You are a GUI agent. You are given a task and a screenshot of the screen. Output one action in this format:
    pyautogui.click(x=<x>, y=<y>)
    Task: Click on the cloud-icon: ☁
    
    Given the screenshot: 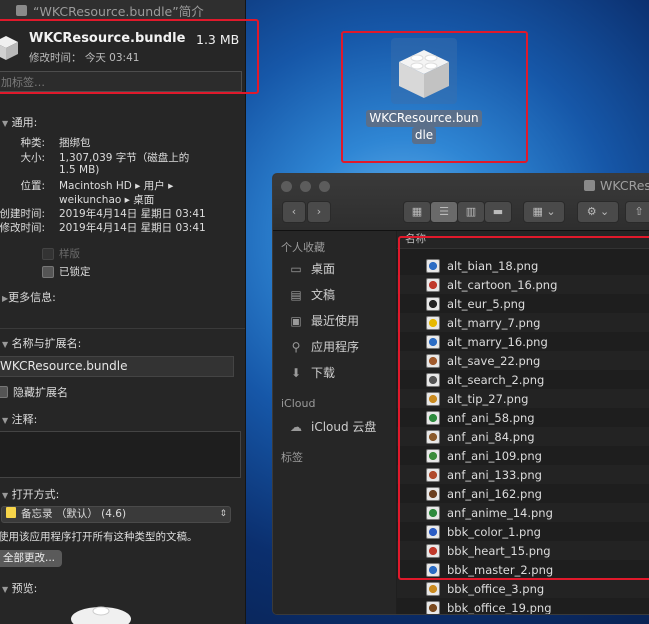 What is the action you would take?
    pyautogui.click(x=296, y=426)
    